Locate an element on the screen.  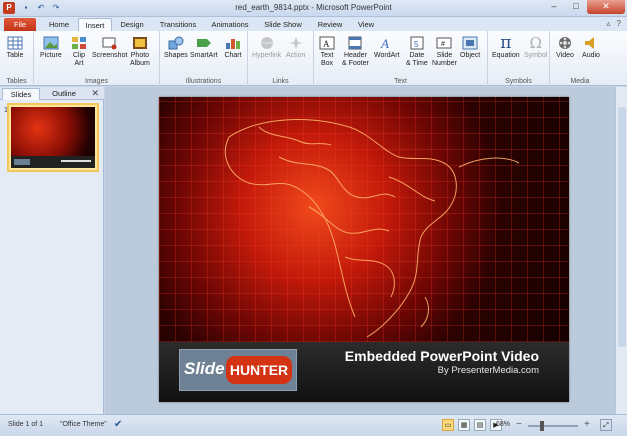
header-footer-button: Header & Footer is located at coordinates (355, 51).